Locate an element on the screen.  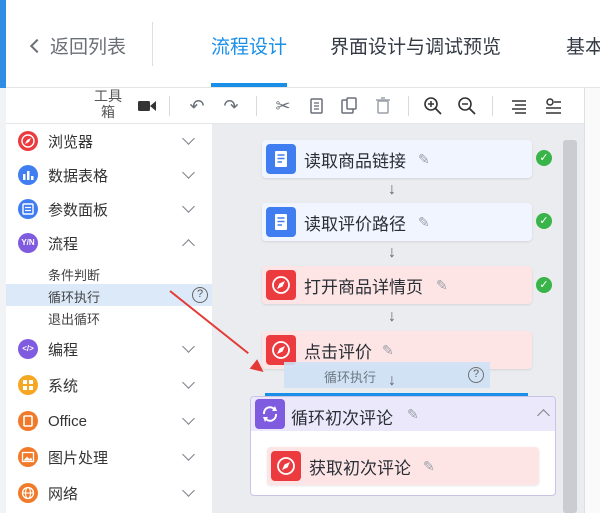
toolbar: 工具 箱 ↶ ↷ ✂ is located at coordinates (303, 106).